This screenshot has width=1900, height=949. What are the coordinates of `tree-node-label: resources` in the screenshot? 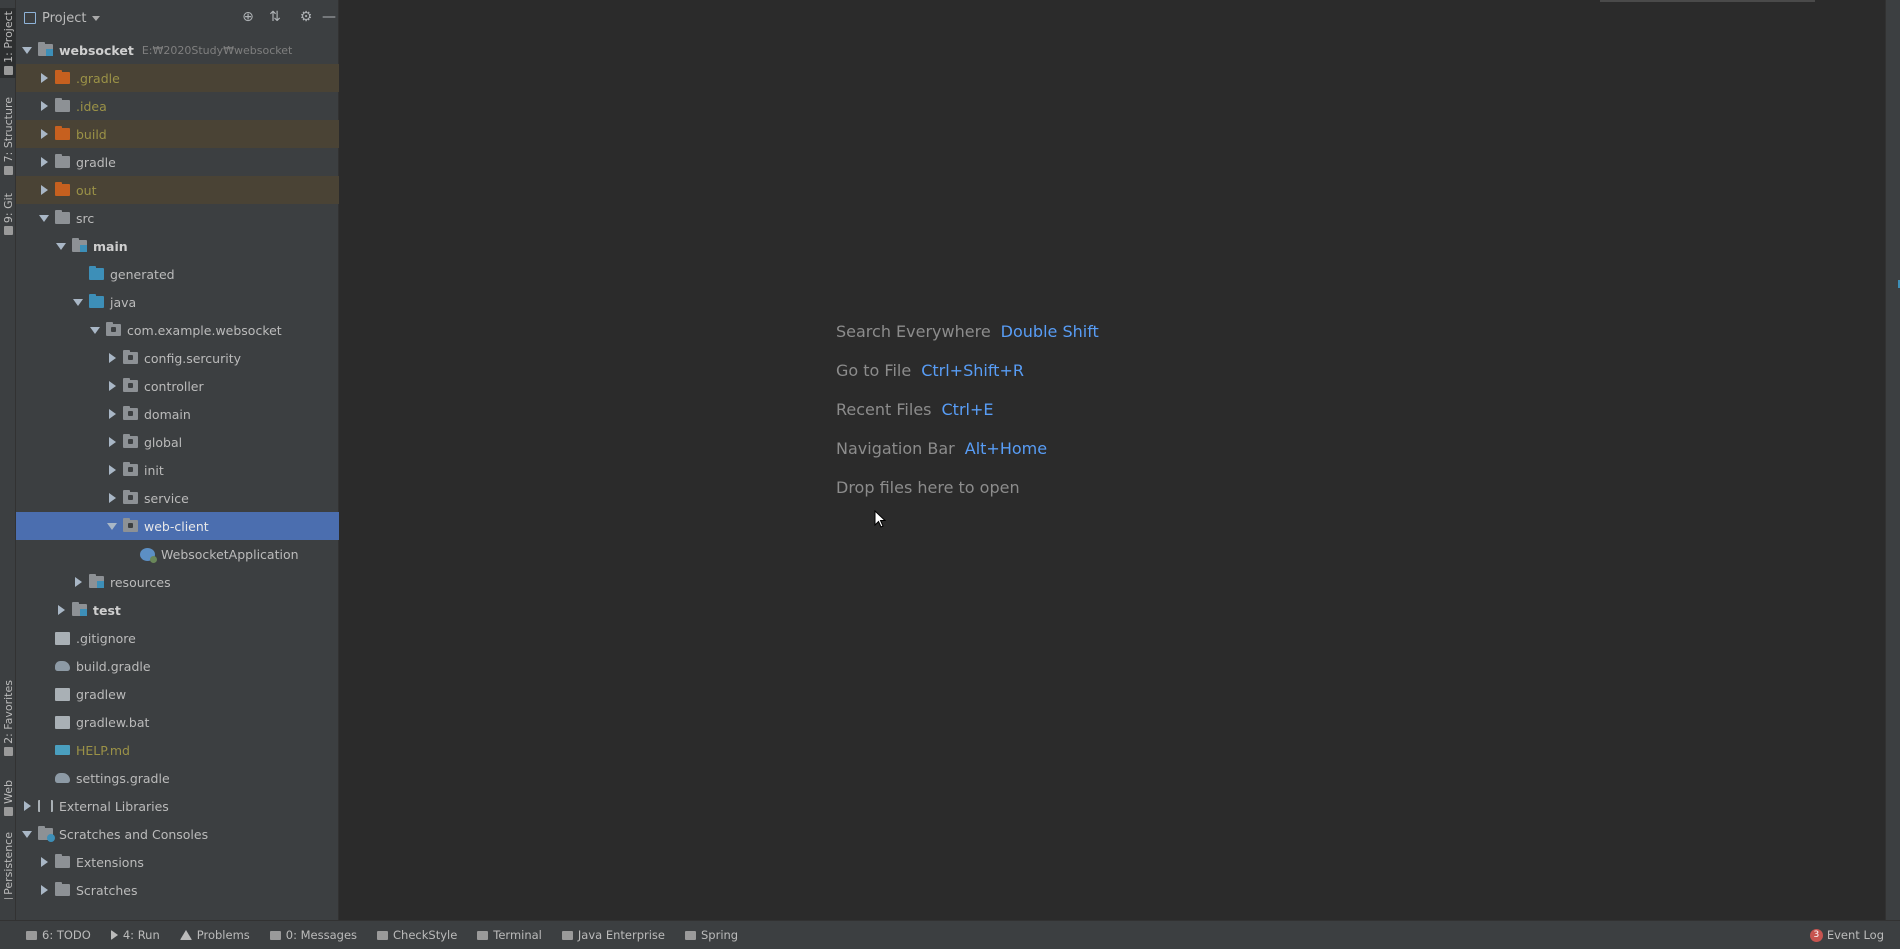 It's located at (140, 582).